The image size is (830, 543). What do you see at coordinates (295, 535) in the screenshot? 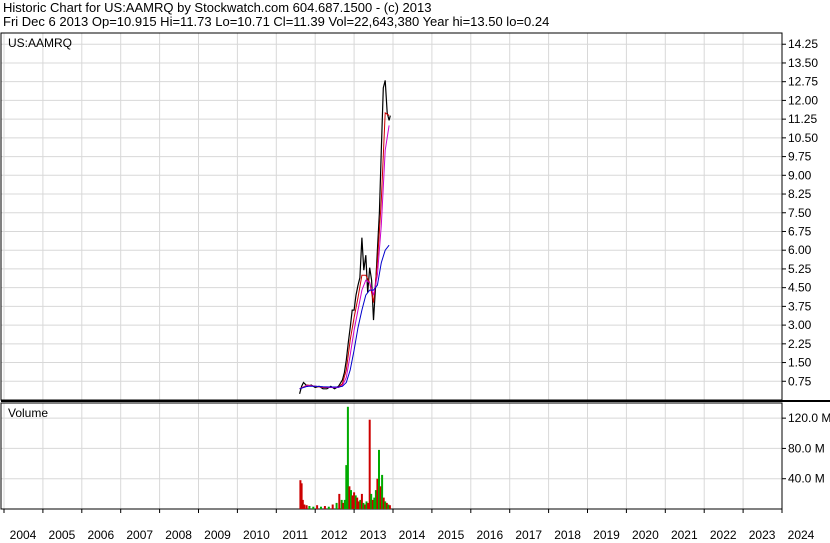
I see `year-tick-label: 2011` at bounding box center [295, 535].